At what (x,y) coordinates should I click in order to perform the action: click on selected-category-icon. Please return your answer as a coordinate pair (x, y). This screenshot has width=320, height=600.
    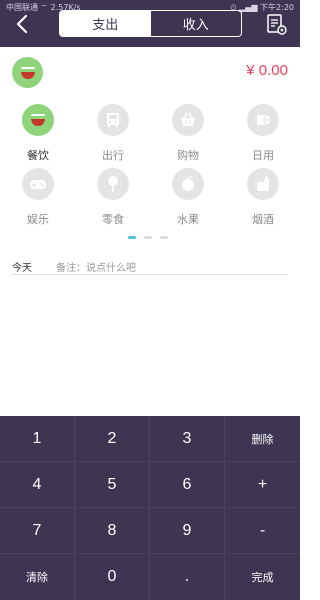
    Looking at the image, I should click on (27, 72).